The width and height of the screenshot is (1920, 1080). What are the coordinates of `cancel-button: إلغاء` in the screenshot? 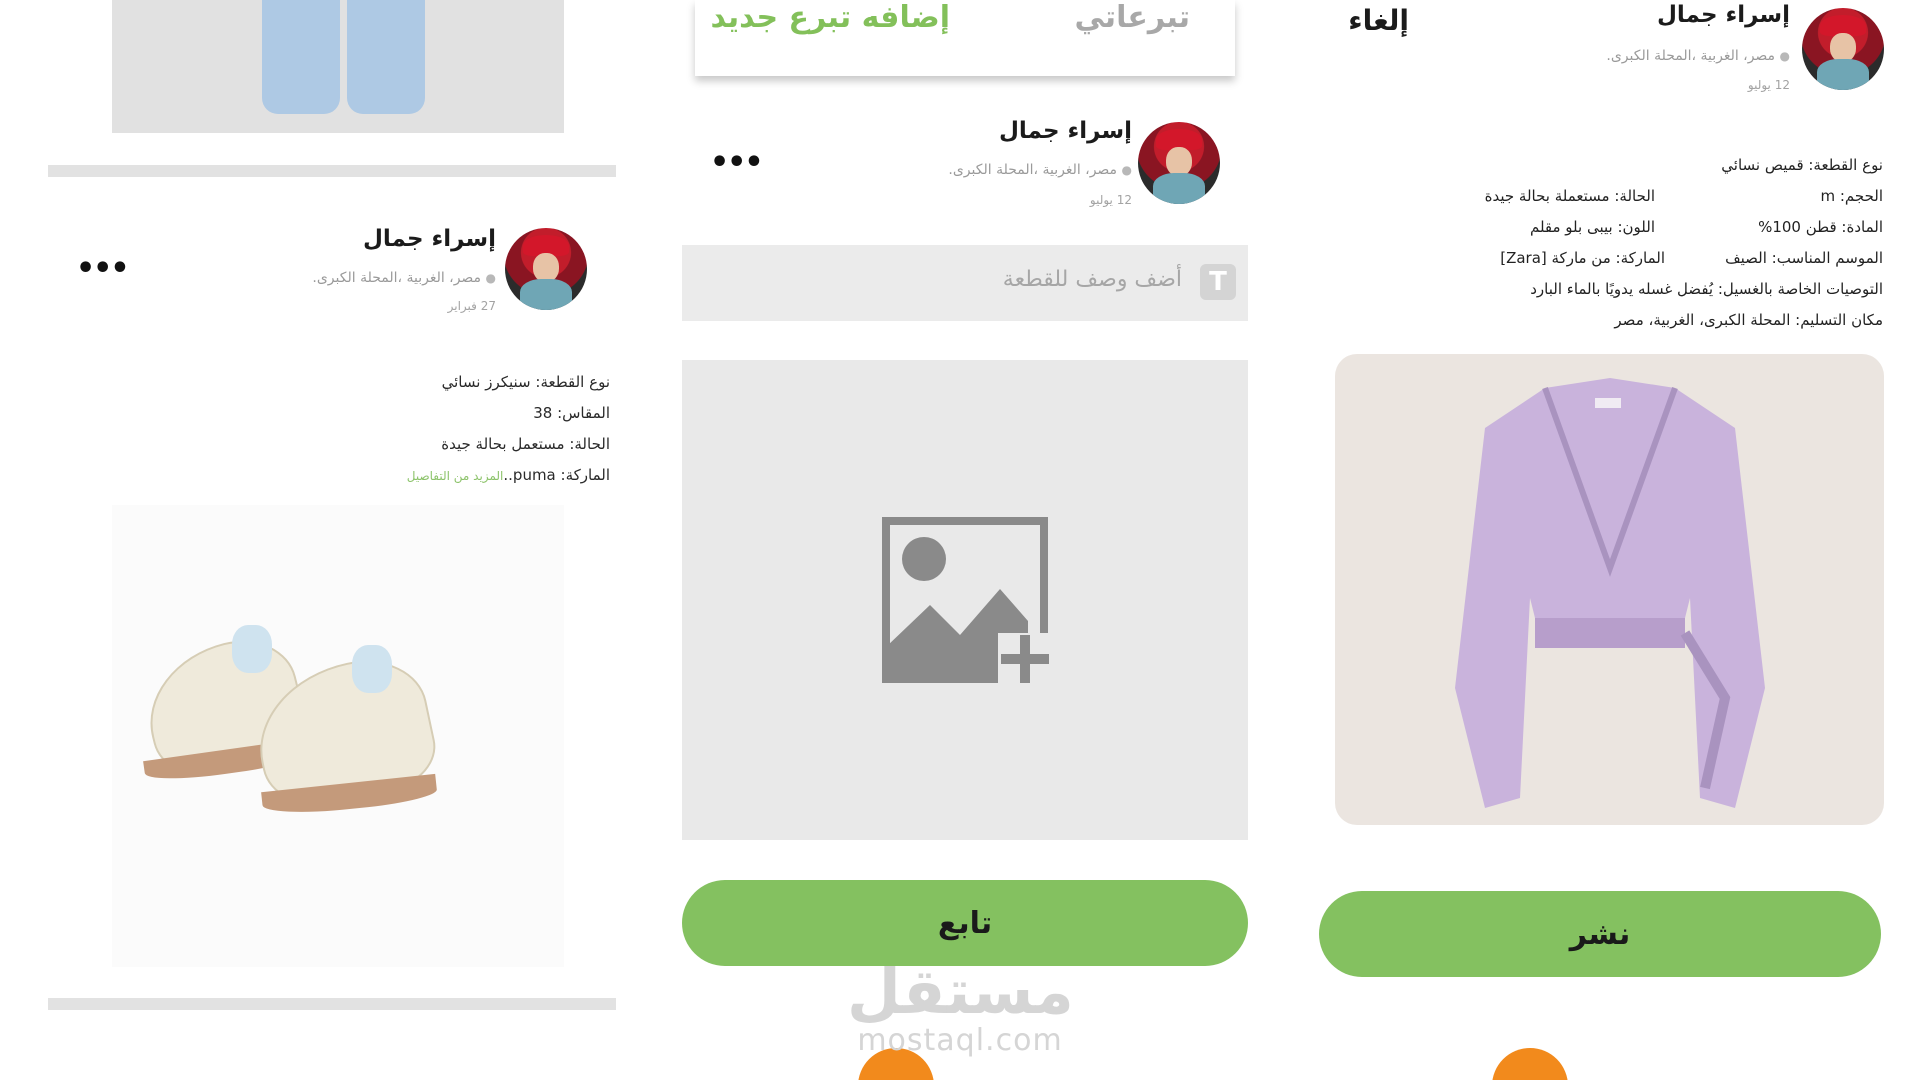 It's located at (1378, 20).